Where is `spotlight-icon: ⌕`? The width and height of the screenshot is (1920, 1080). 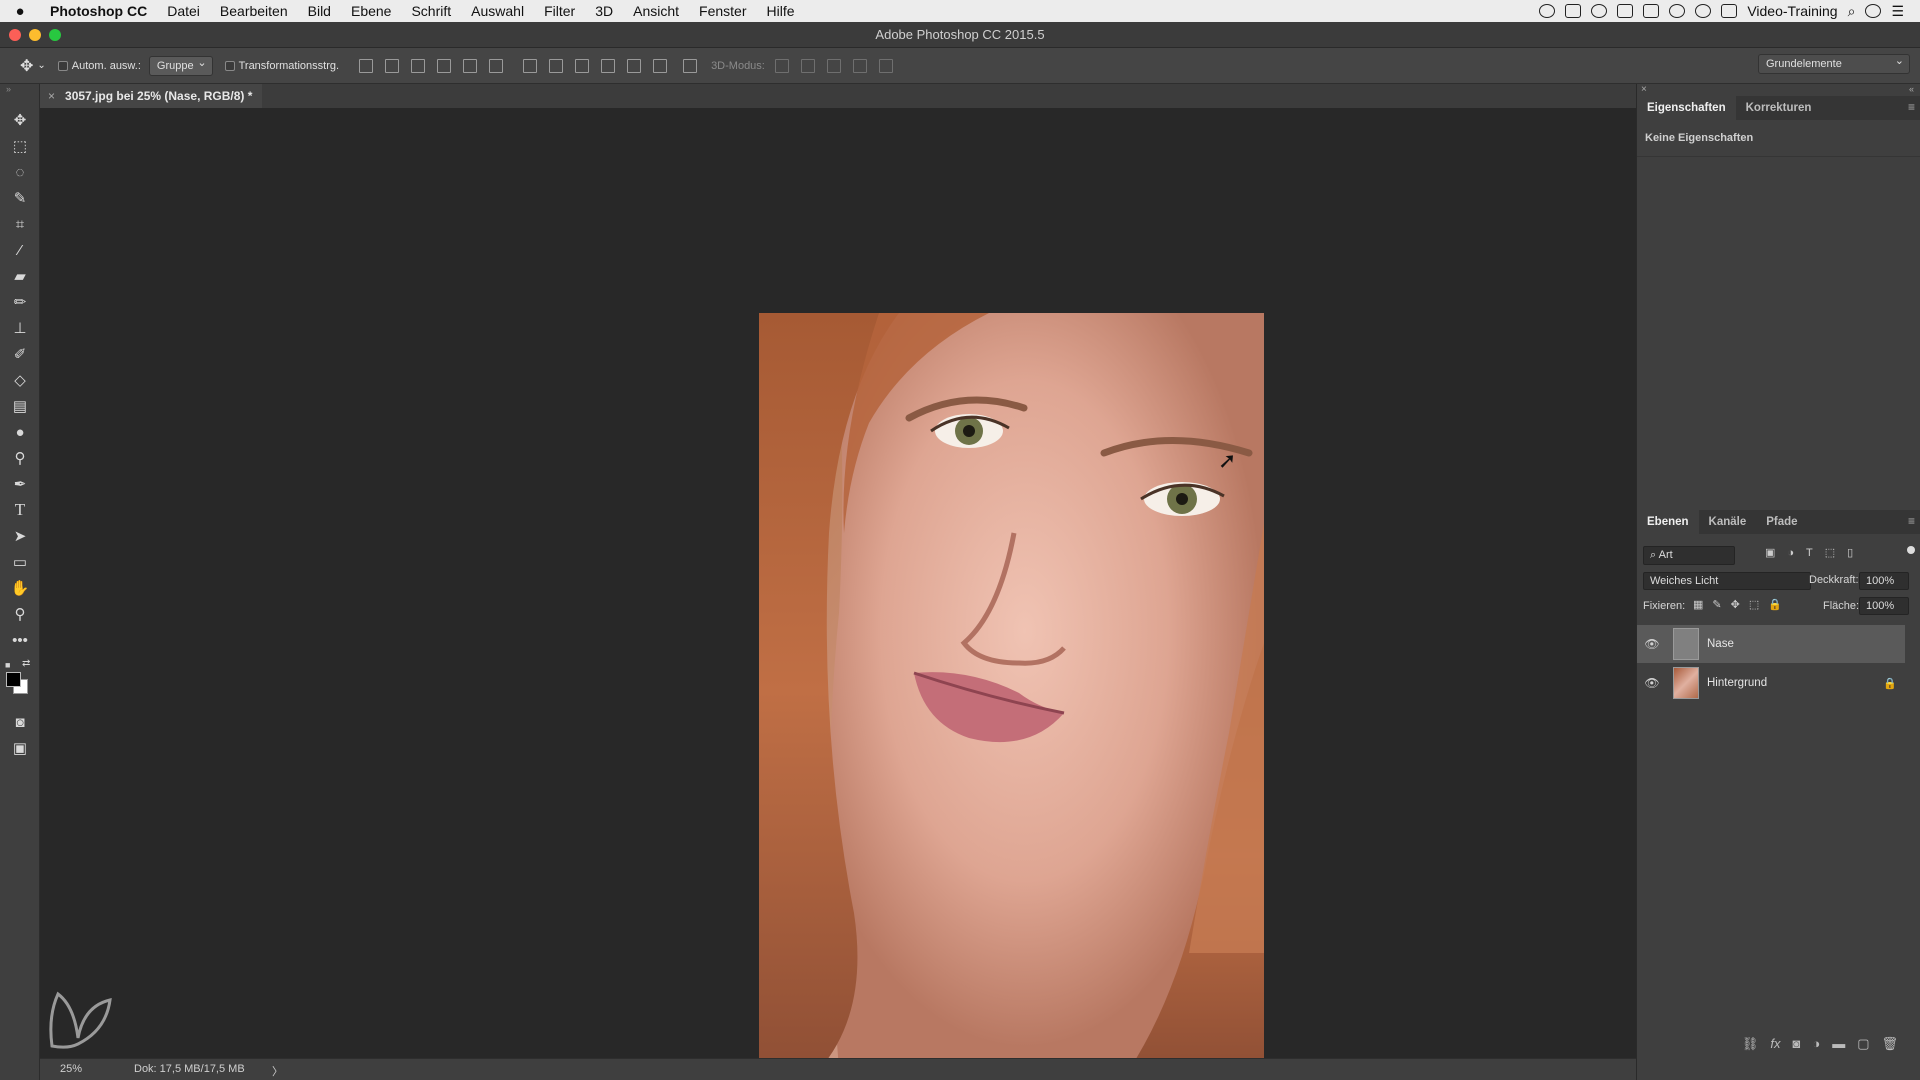 spotlight-icon: ⌕ is located at coordinates (1852, 11).